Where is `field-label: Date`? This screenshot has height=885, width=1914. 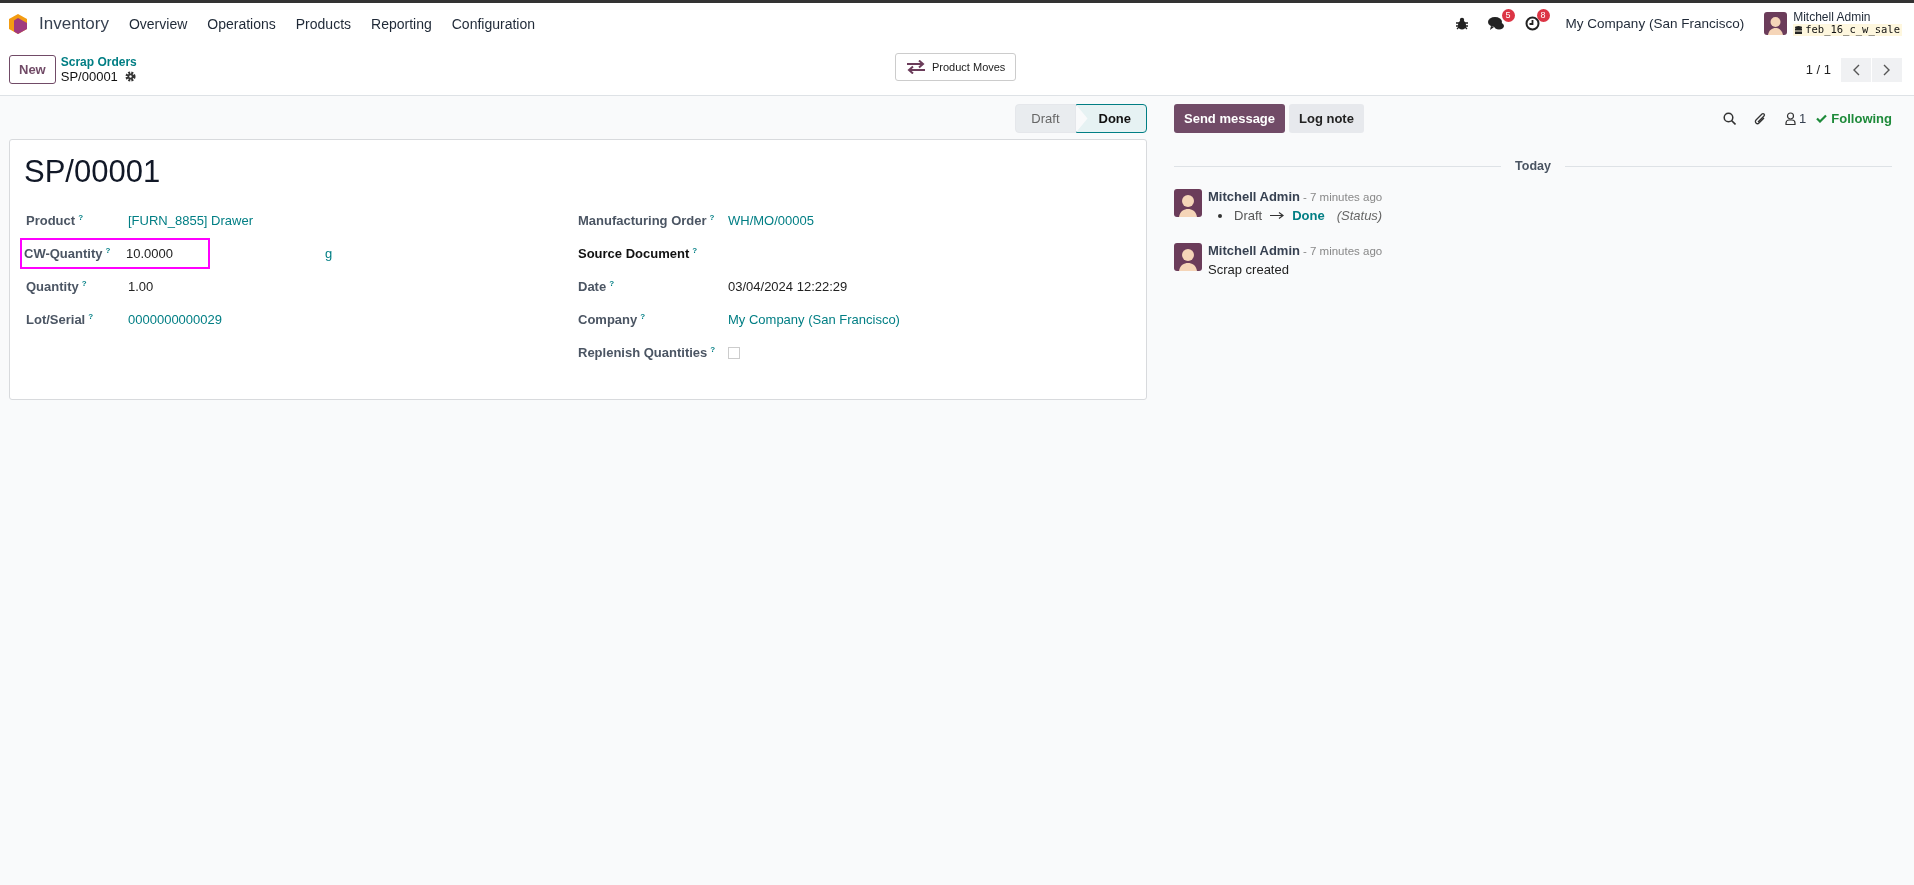
field-label: Date is located at coordinates (592, 286).